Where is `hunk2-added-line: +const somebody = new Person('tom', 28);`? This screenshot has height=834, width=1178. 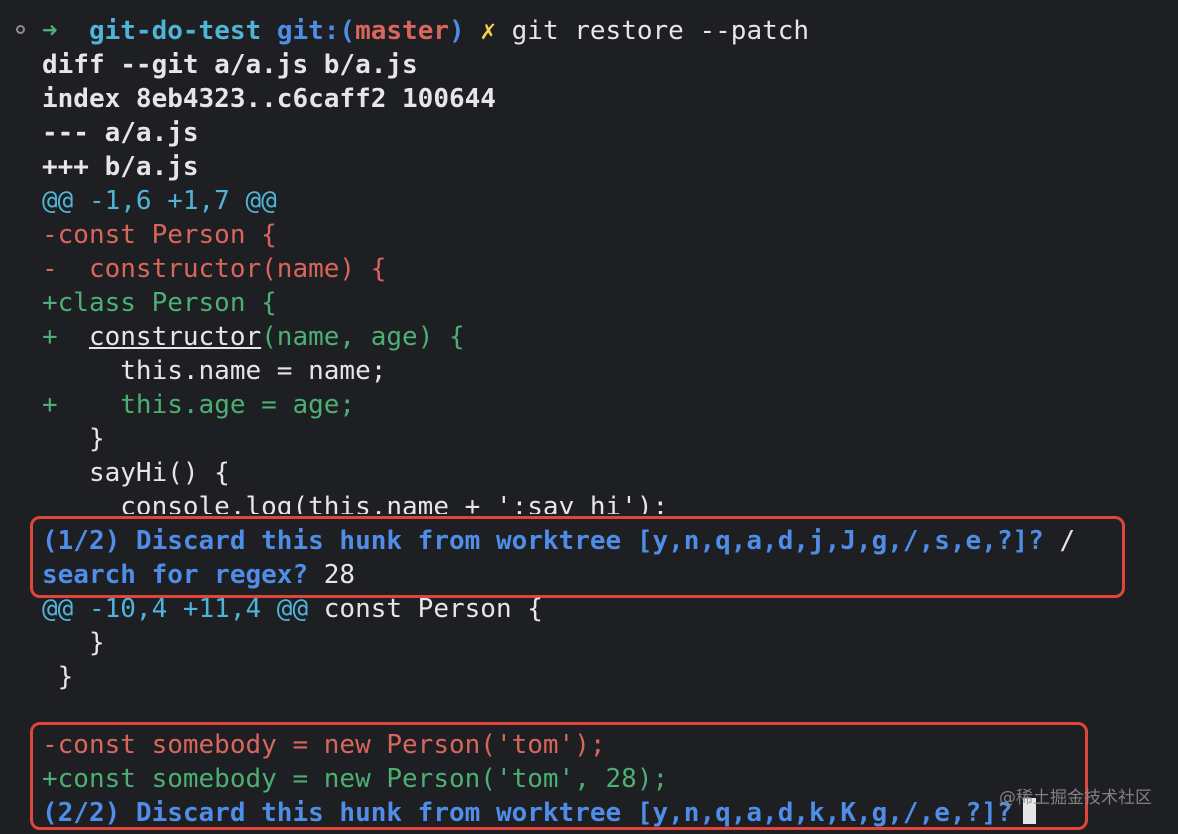 hunk2-added-line: +const somebody = new Person('tom', 28); is located at coordinates (355, 779).